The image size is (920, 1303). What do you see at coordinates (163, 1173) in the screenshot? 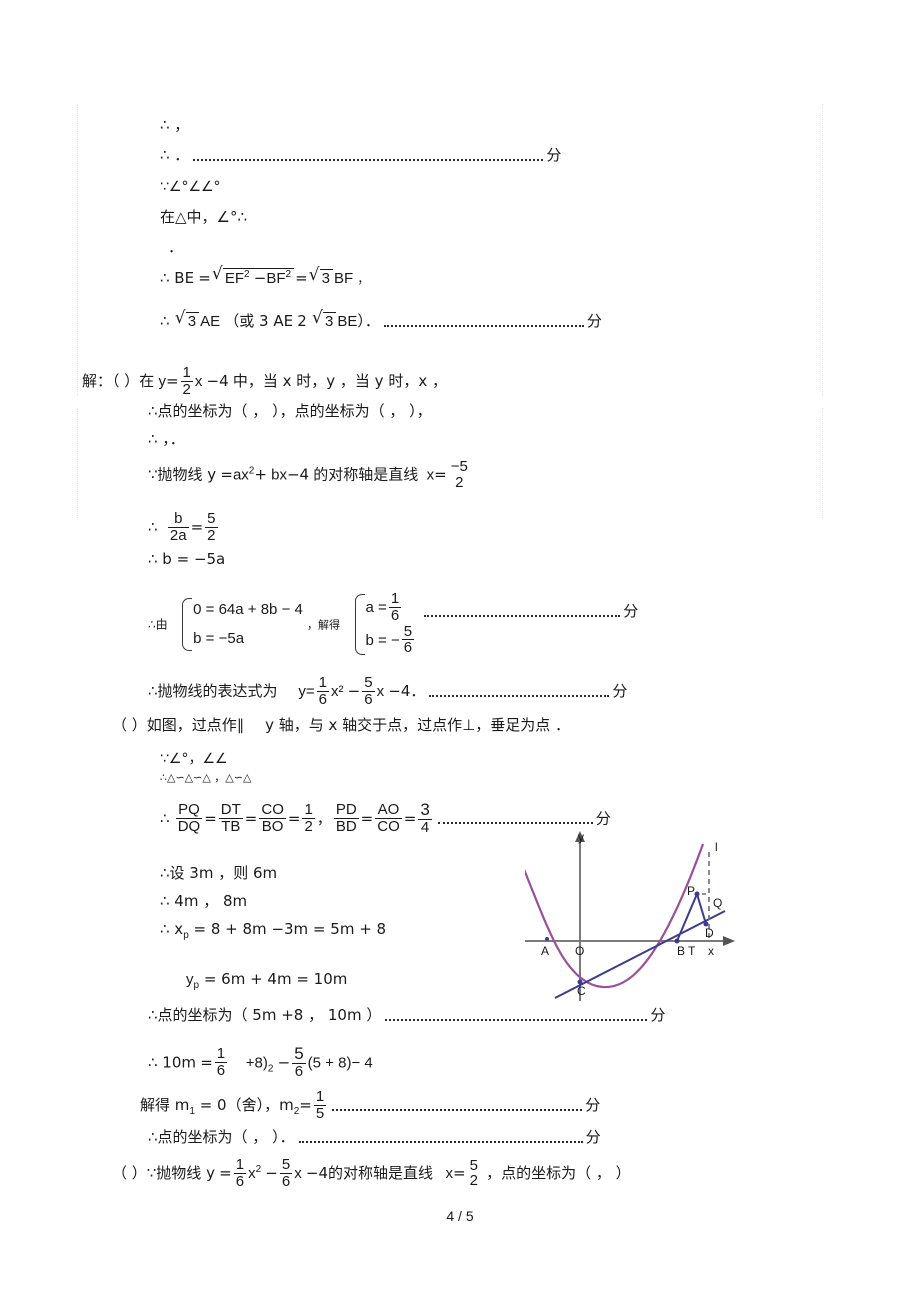
I see `part3-prefix: （ ）∵抛物线 y` at bounding box center [163, 1173].